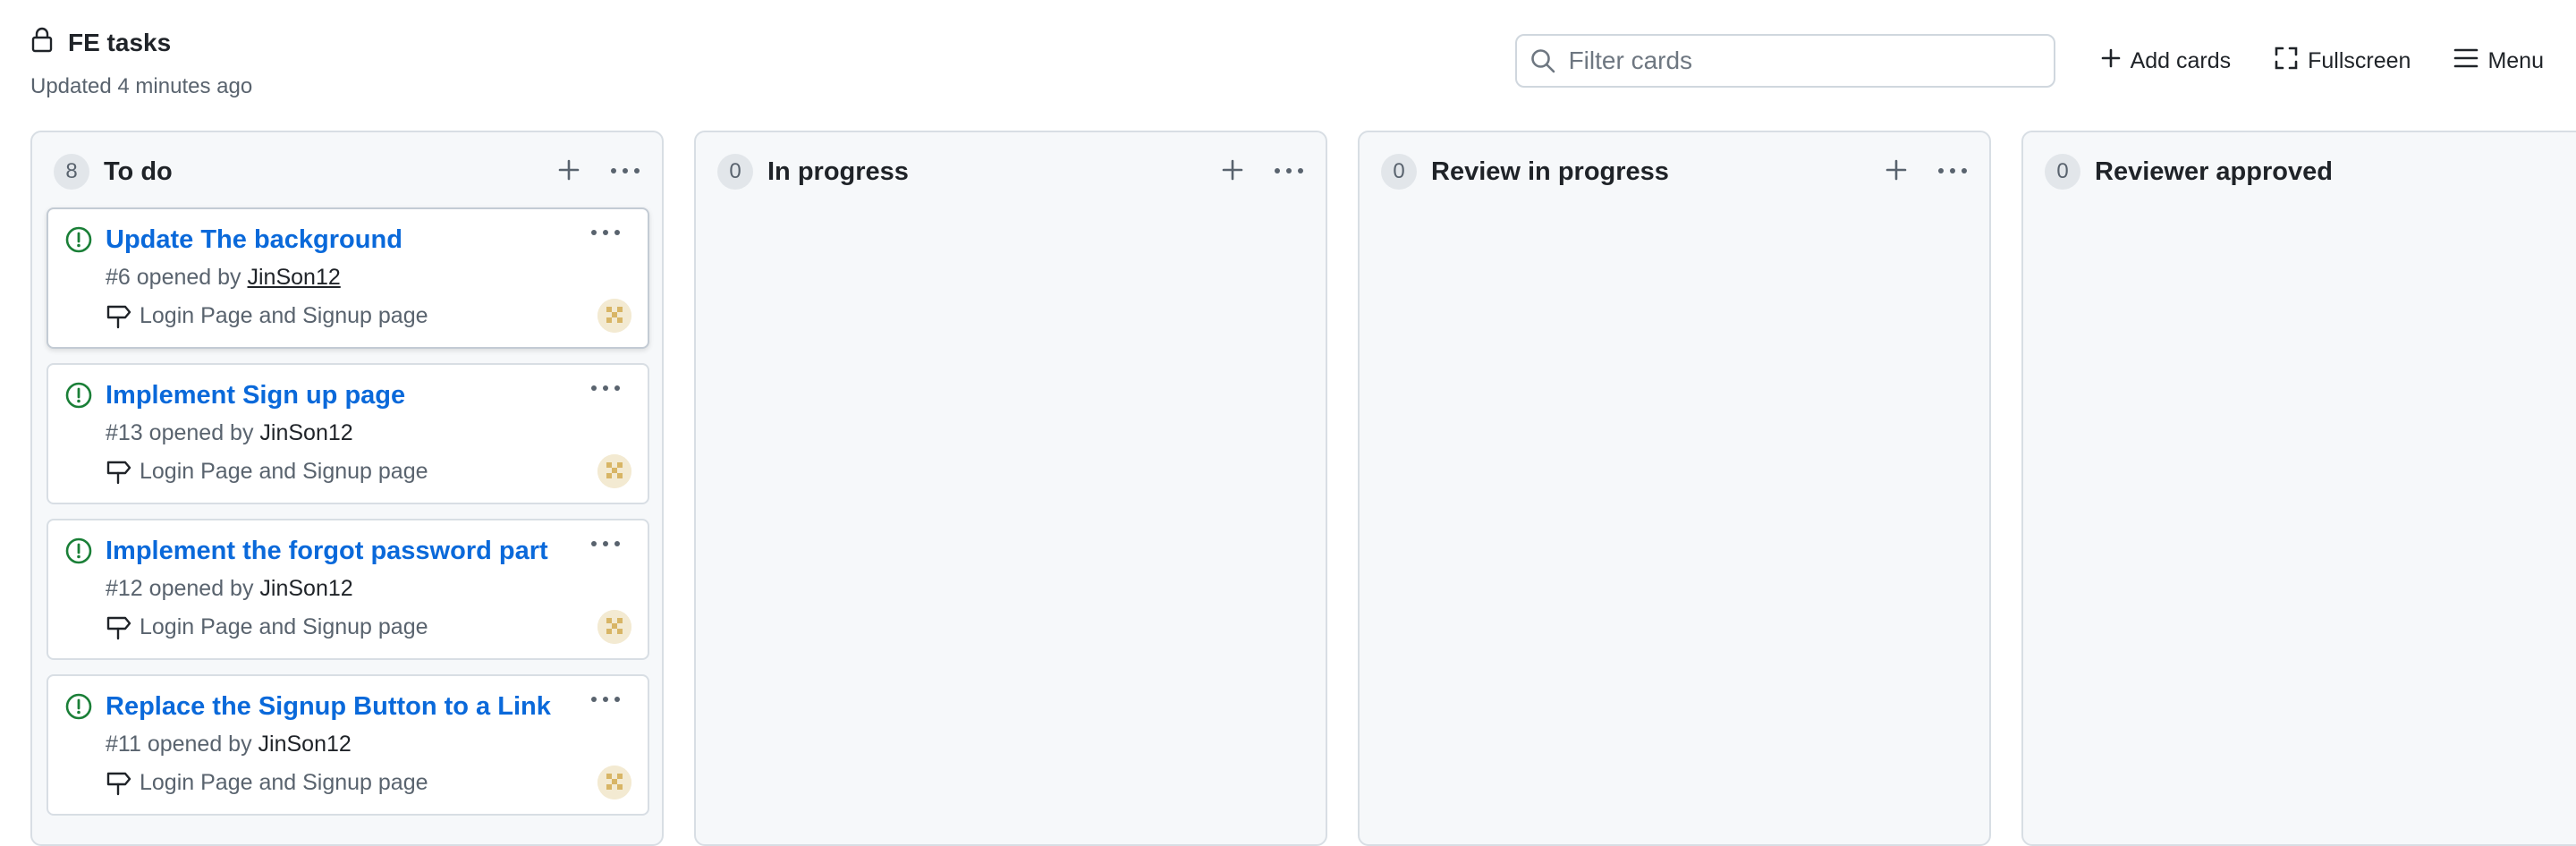  Describe the element at coordinates (138, 171) in the screenshot. I see `column-title: To do` at that location.